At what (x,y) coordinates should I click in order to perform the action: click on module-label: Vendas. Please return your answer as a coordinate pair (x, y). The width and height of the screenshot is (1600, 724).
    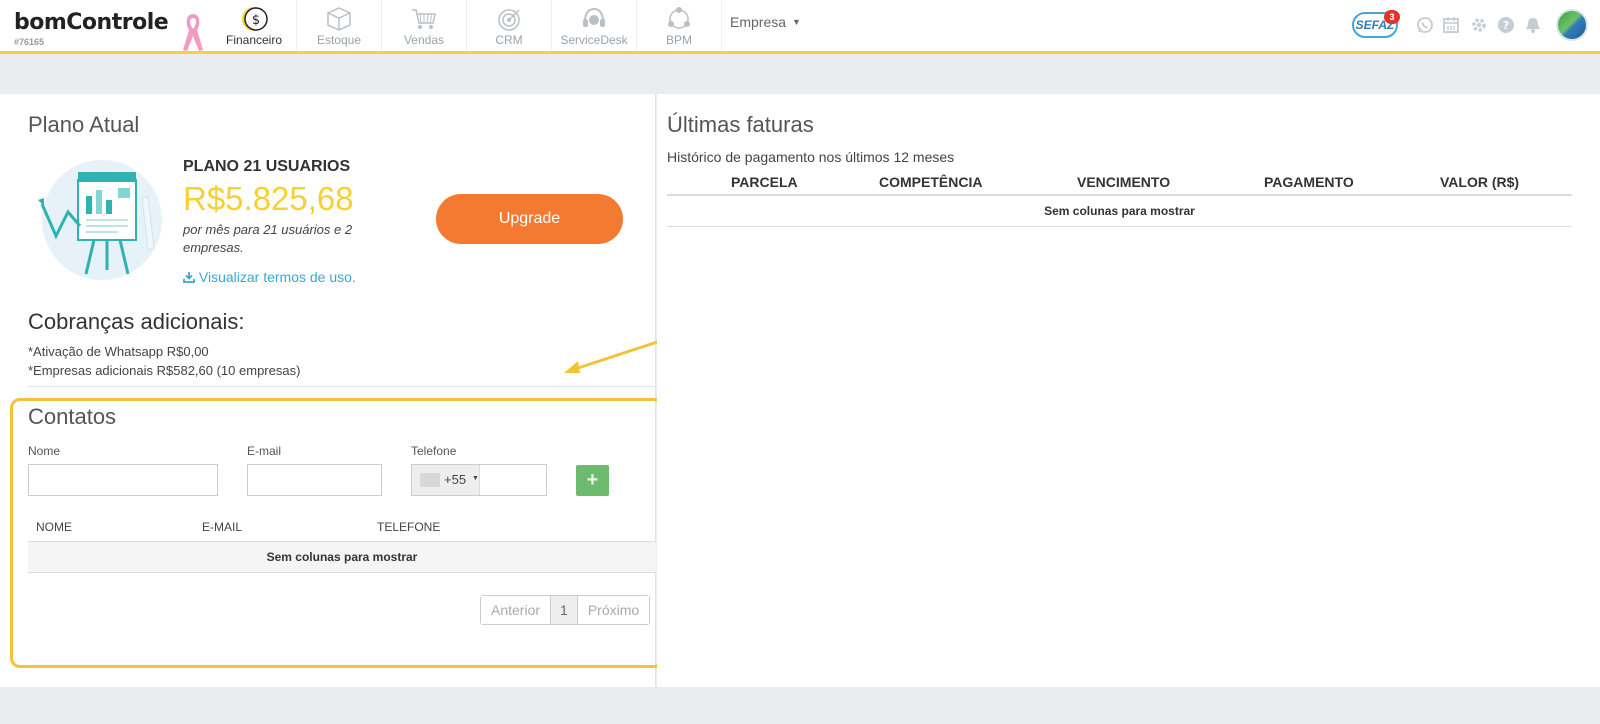
    Looking at the image, I should click on (424, 40).